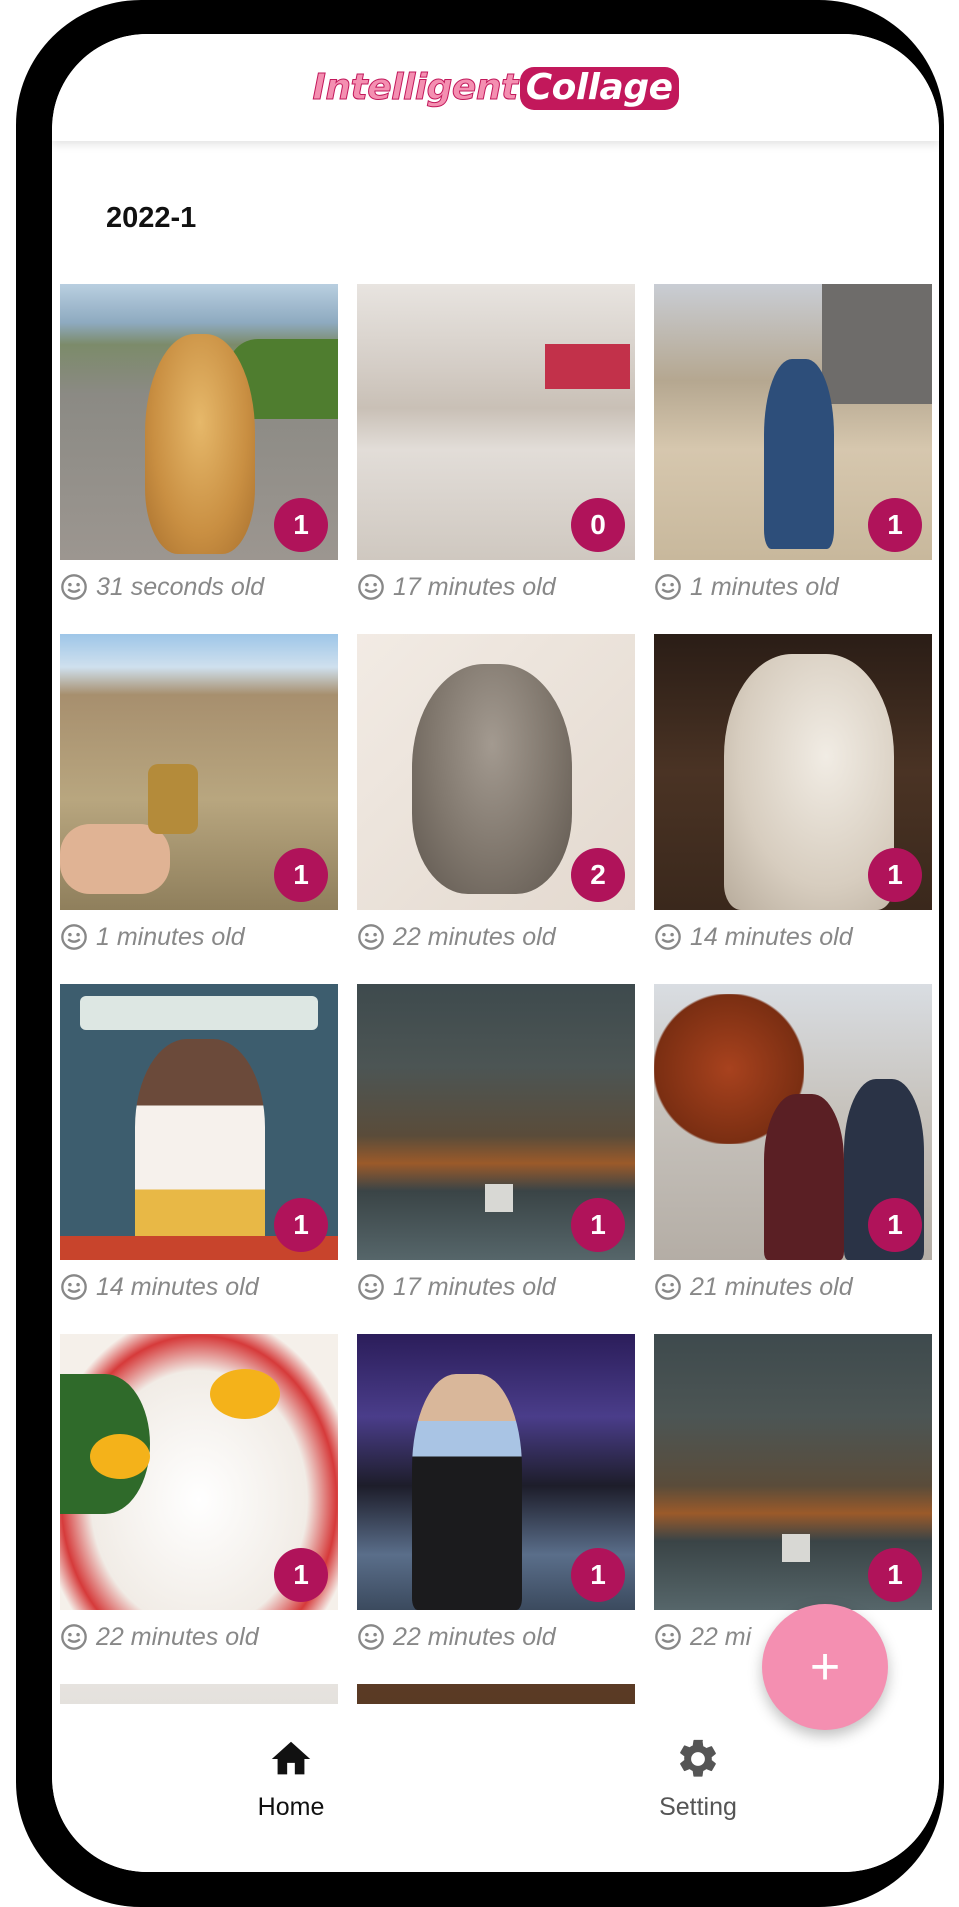 This screenshot has width=959, height=1907. I want to click on photo-caption: 31 seconds old, so click(199, 587).